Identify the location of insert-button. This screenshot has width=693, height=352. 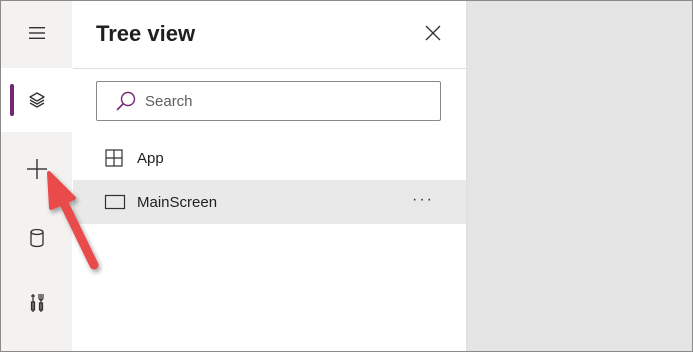
(36, 169).